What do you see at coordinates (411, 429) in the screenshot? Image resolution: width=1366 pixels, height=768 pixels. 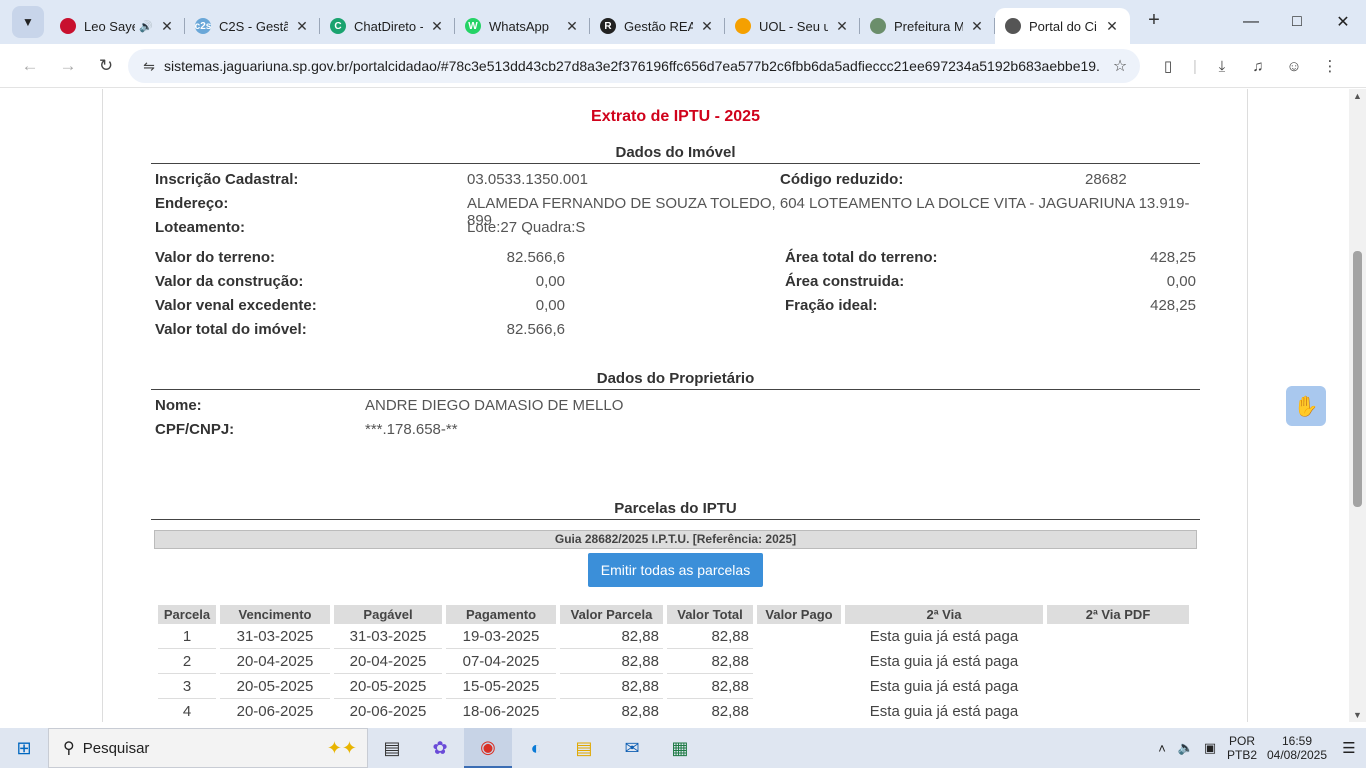 I see `cpf-value: ***.178.658-**` at bounding box center [411, 429].